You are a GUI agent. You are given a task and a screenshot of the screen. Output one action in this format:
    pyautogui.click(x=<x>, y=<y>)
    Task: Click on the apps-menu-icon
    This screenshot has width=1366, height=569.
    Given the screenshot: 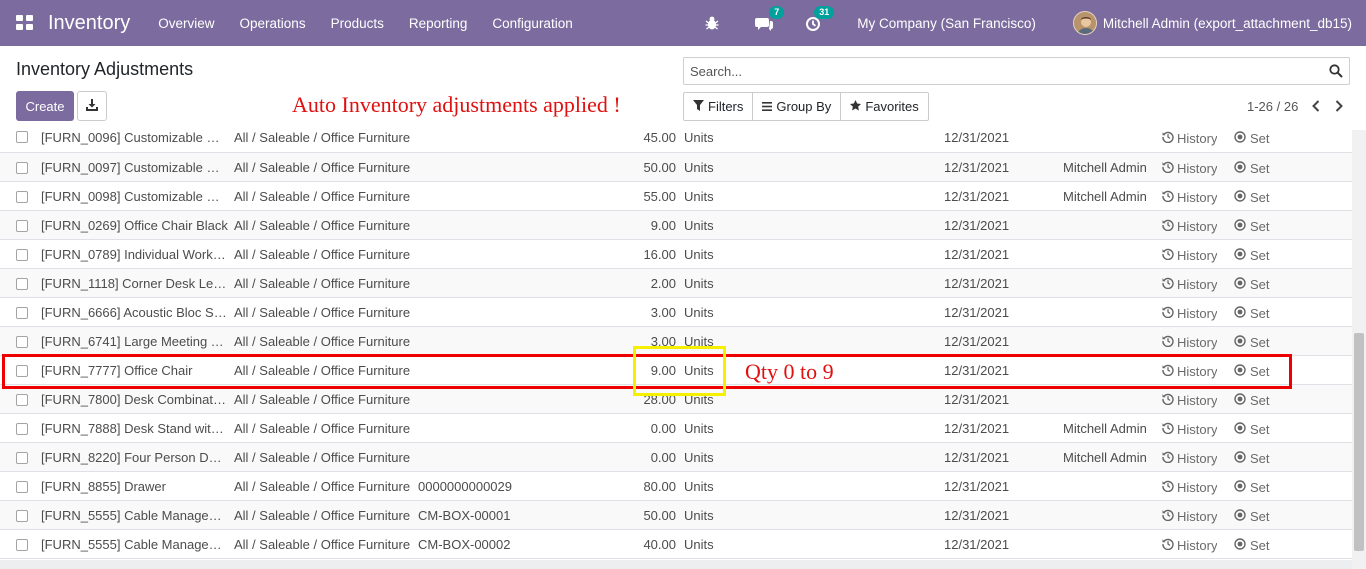 What is the action you would take?
    pyautogui.click(x=25, y=23)
    